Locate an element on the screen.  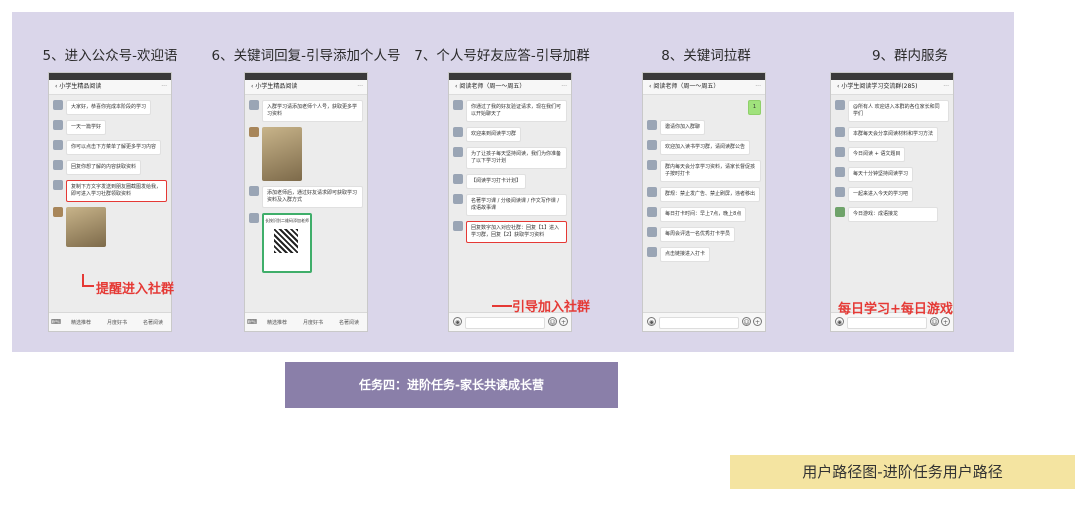
message-bubble: 群内每天会分享学习资料，请家长督促孩子按时打卡 is located at coordinates (710, 171).